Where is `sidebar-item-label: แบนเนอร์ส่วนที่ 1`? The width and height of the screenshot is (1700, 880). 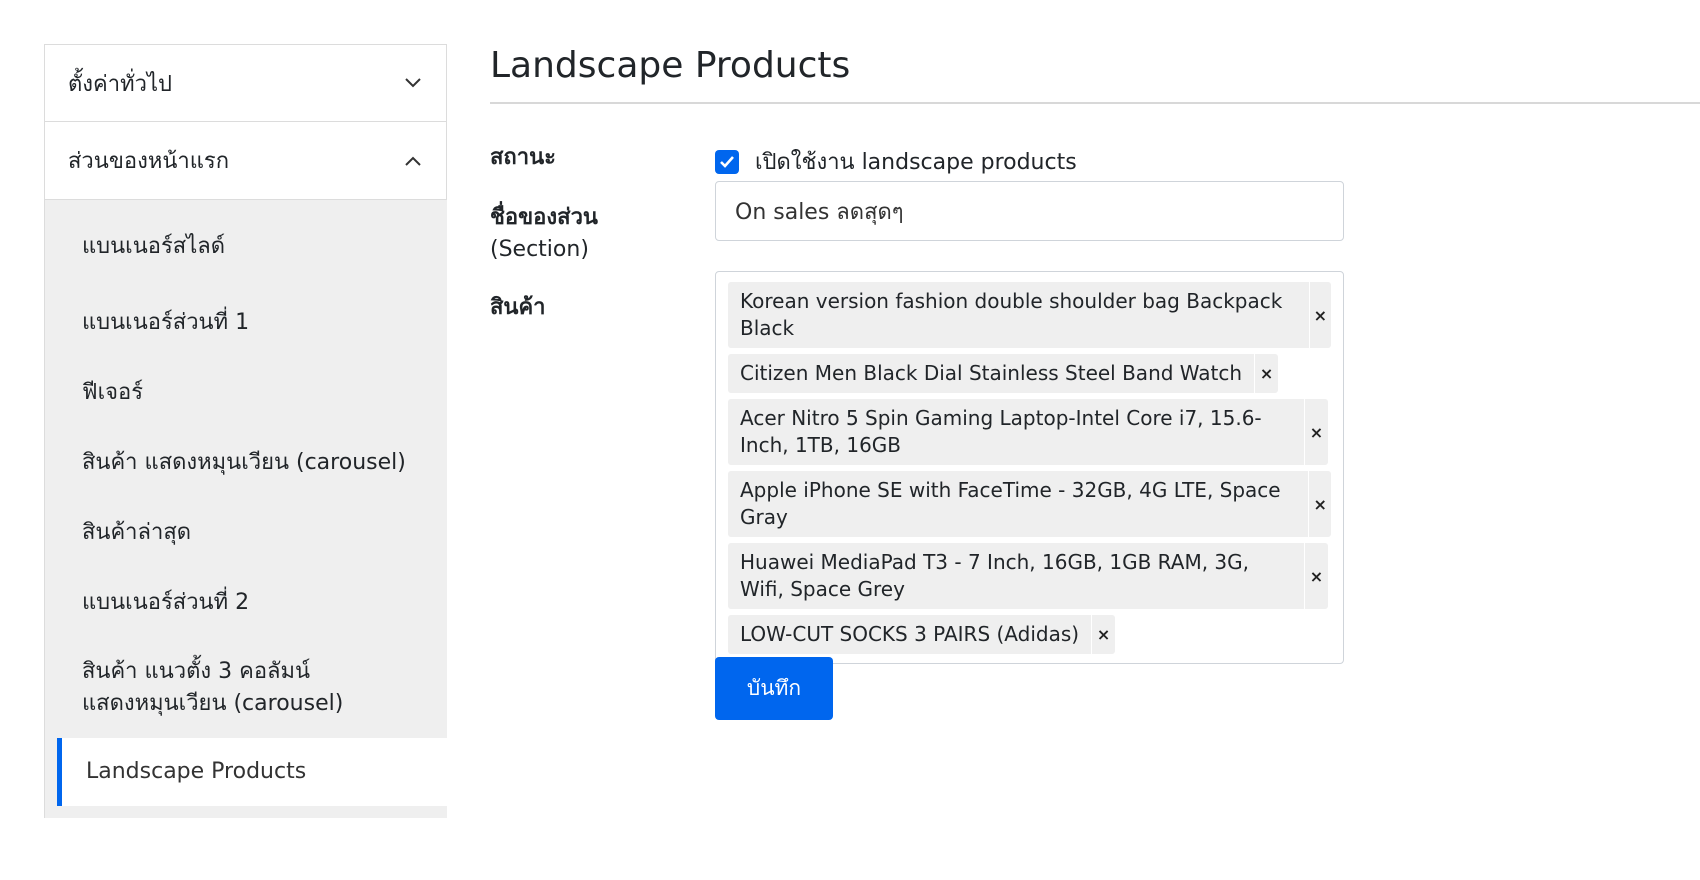
sidebar-item-label: แบนเนอร์ส่วนที่ 1 is located at coordinates (166, 322).